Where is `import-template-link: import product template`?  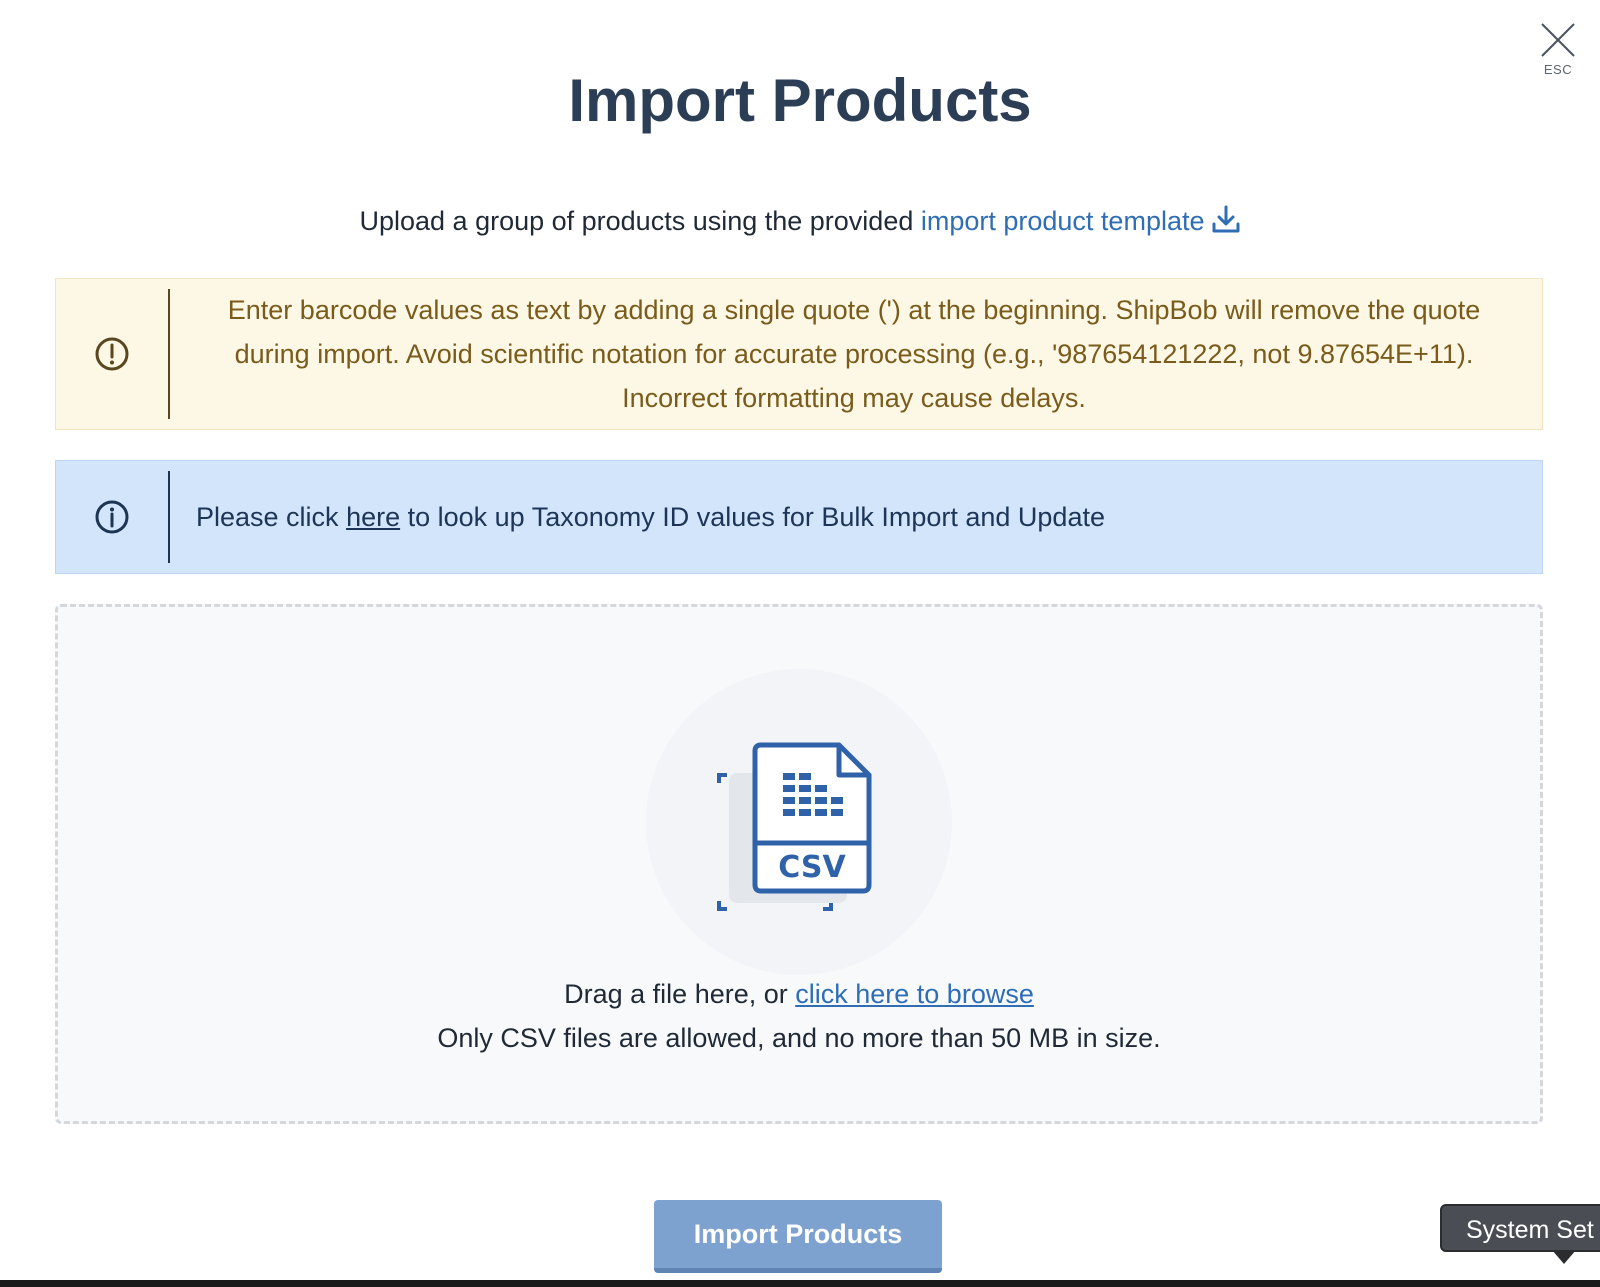
import-template-link: import product template is located at coordinates (1080, 220).